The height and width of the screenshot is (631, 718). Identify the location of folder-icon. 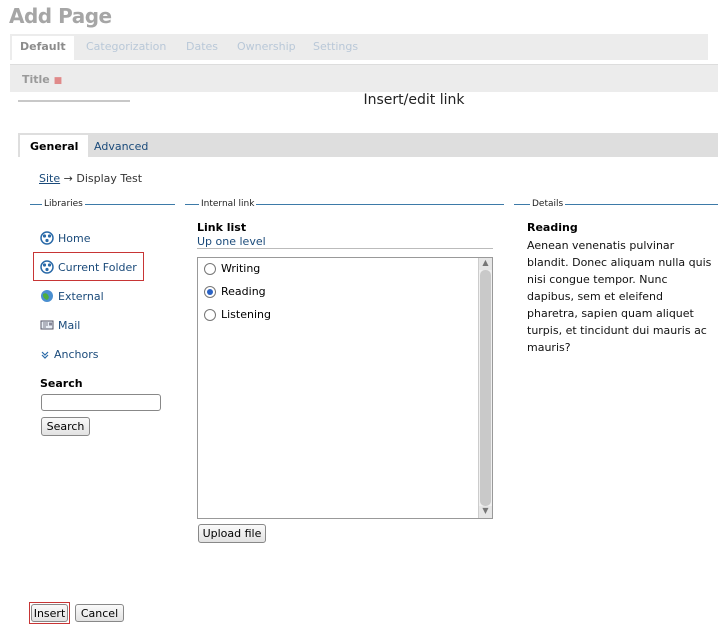
(47, 267).